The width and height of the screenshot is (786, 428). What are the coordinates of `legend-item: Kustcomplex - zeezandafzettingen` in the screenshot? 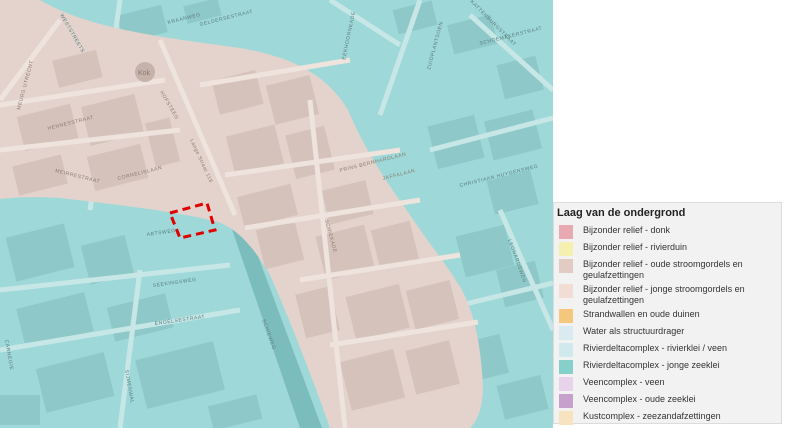 It's located at (666, 418).